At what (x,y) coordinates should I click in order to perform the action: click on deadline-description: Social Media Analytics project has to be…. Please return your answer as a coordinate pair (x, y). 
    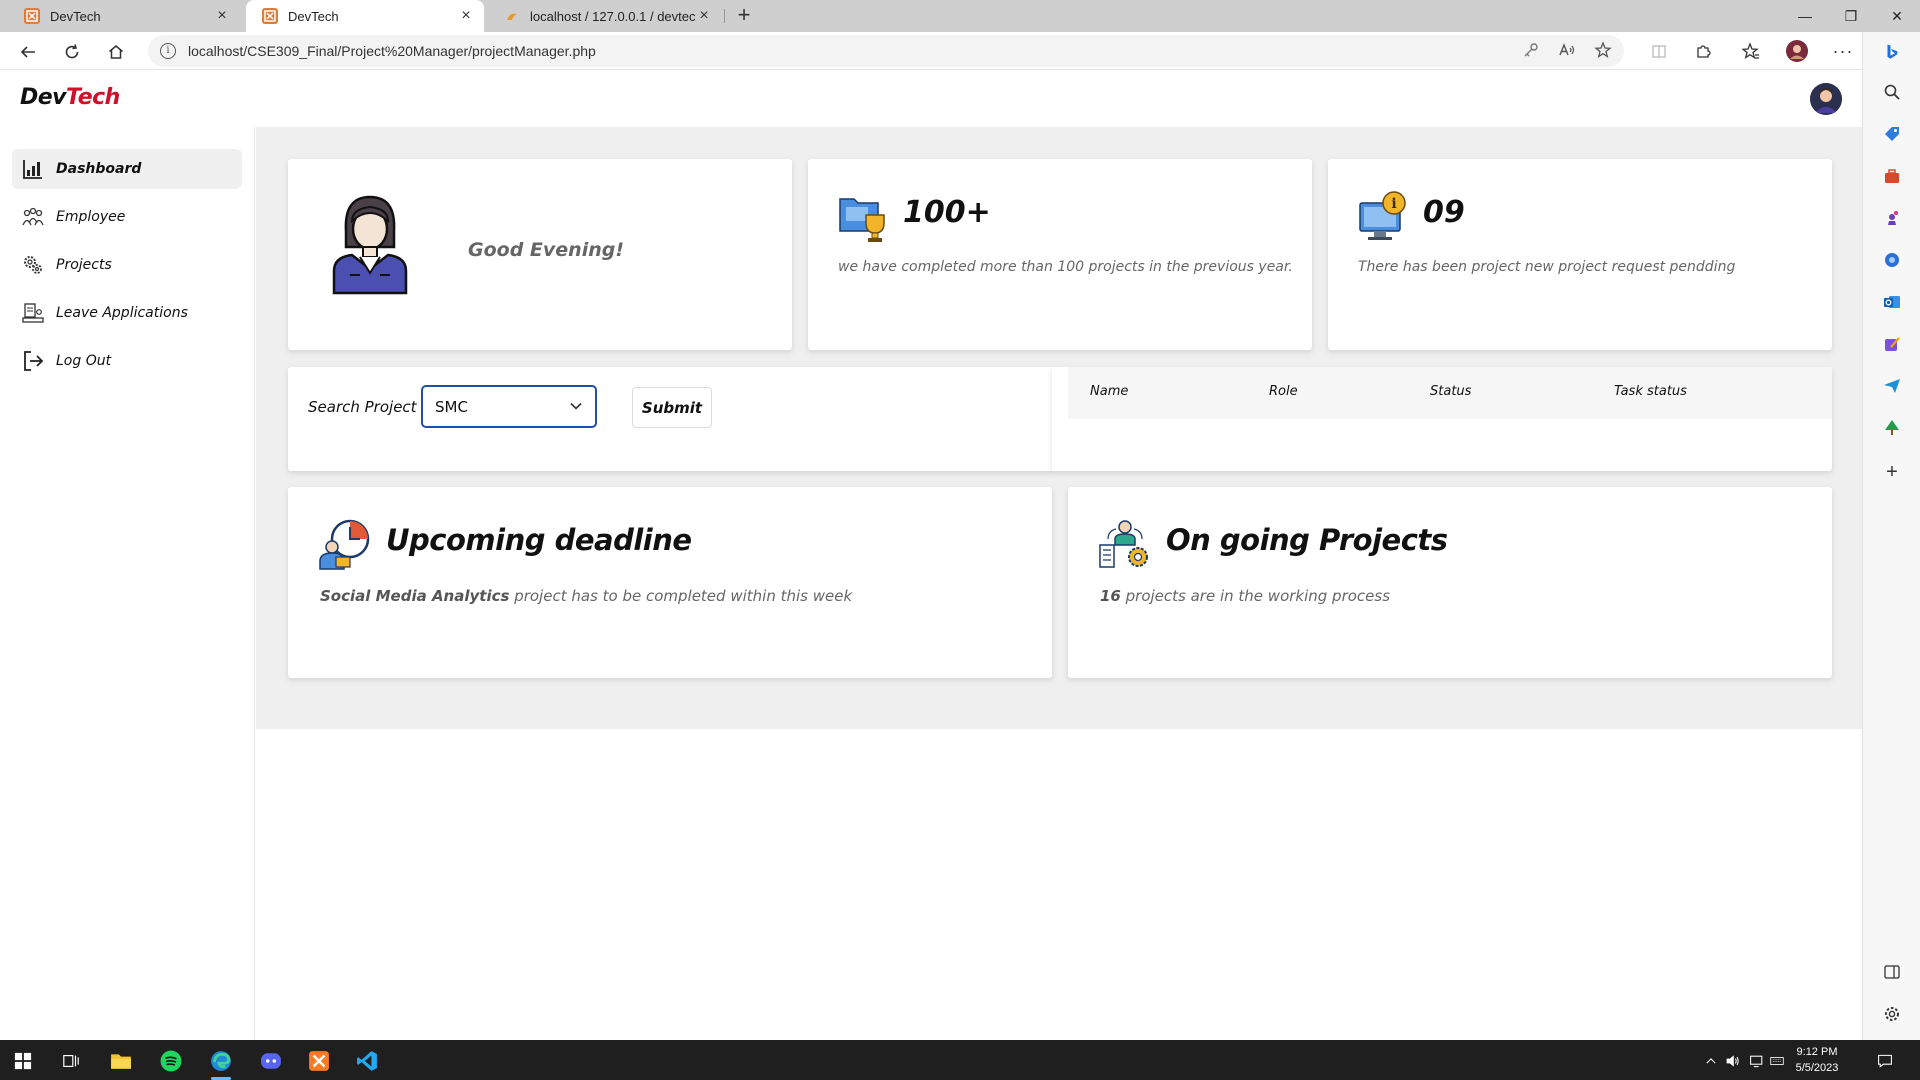
    Looking at the image, I should click on (586, 596).